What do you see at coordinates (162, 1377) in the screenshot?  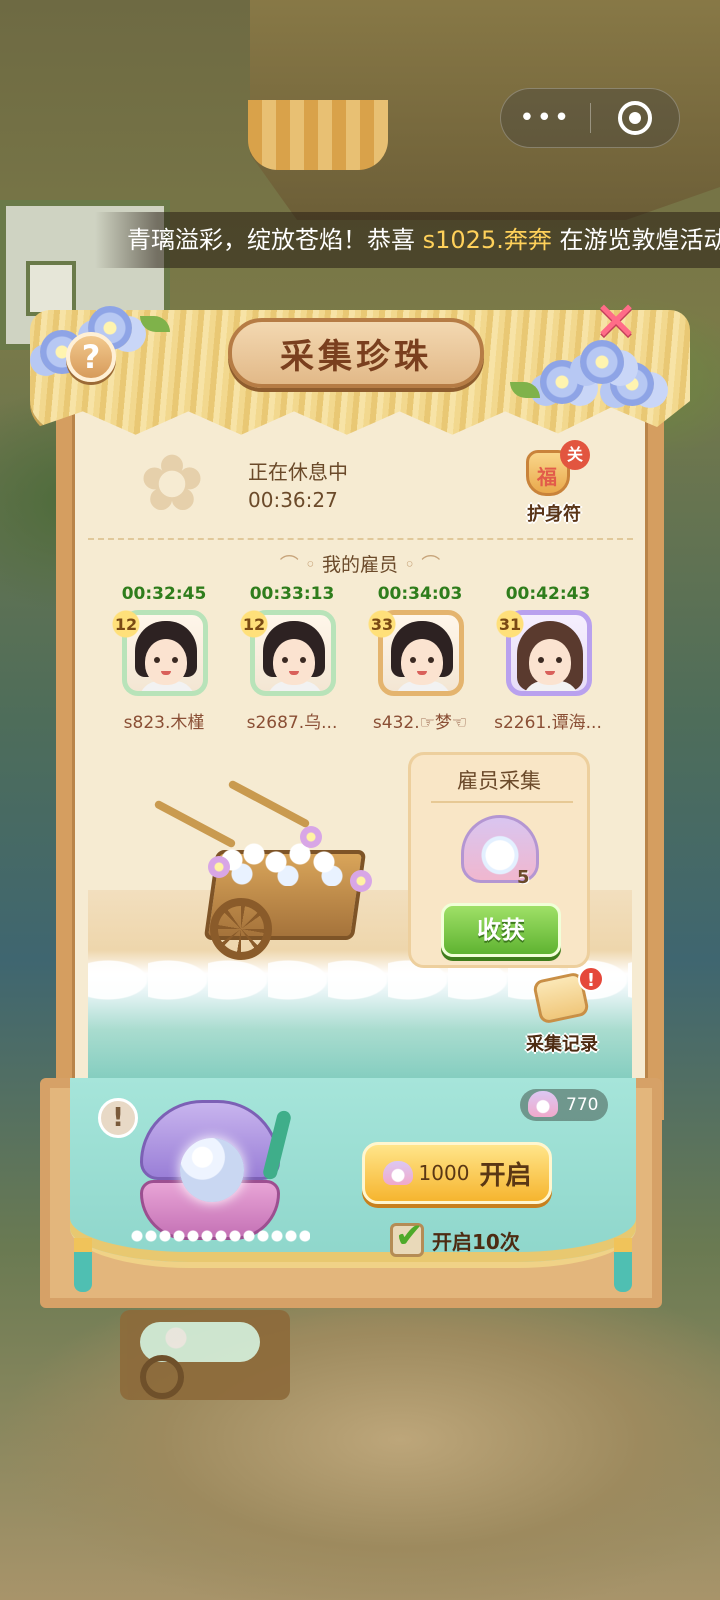 I see `background-cart-wheel` at bounding box center [162, 1377].